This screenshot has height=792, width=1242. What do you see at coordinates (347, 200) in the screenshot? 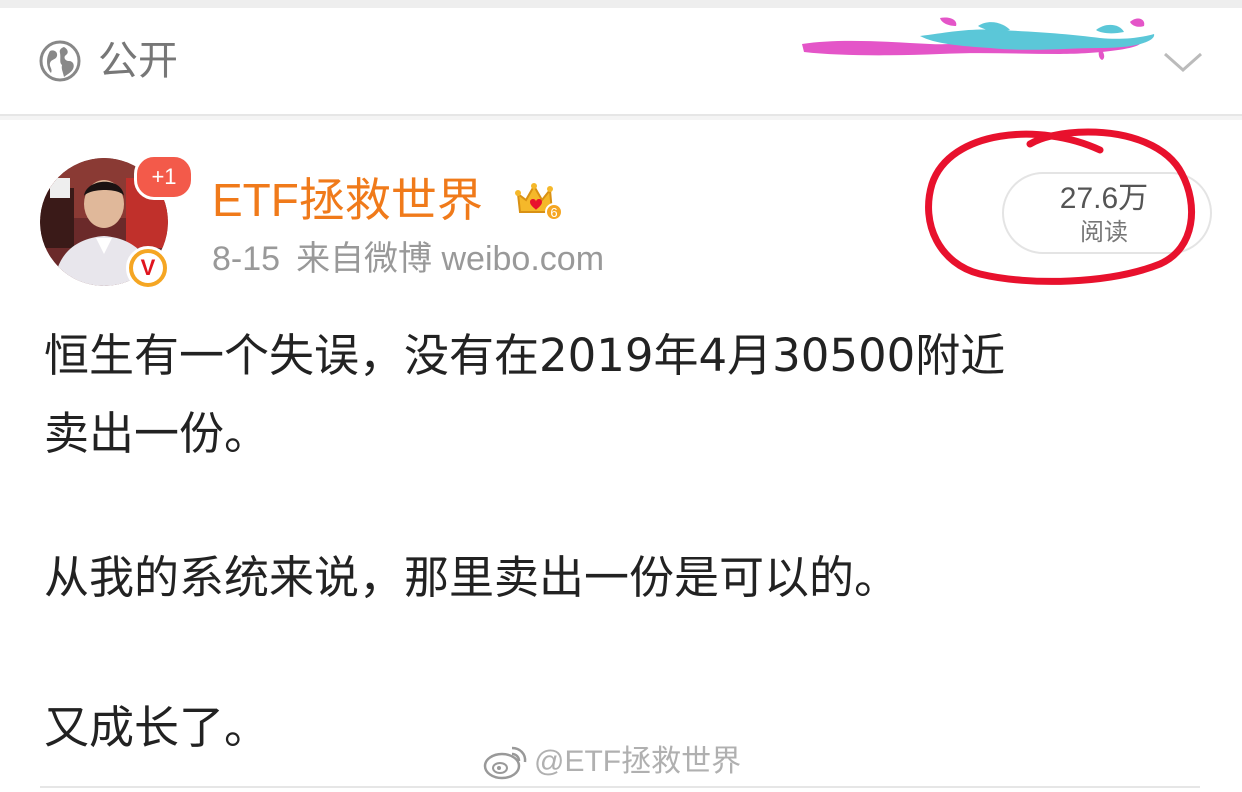
I see `author-name: ETF拯救世界` at bounding box center [347, 200].